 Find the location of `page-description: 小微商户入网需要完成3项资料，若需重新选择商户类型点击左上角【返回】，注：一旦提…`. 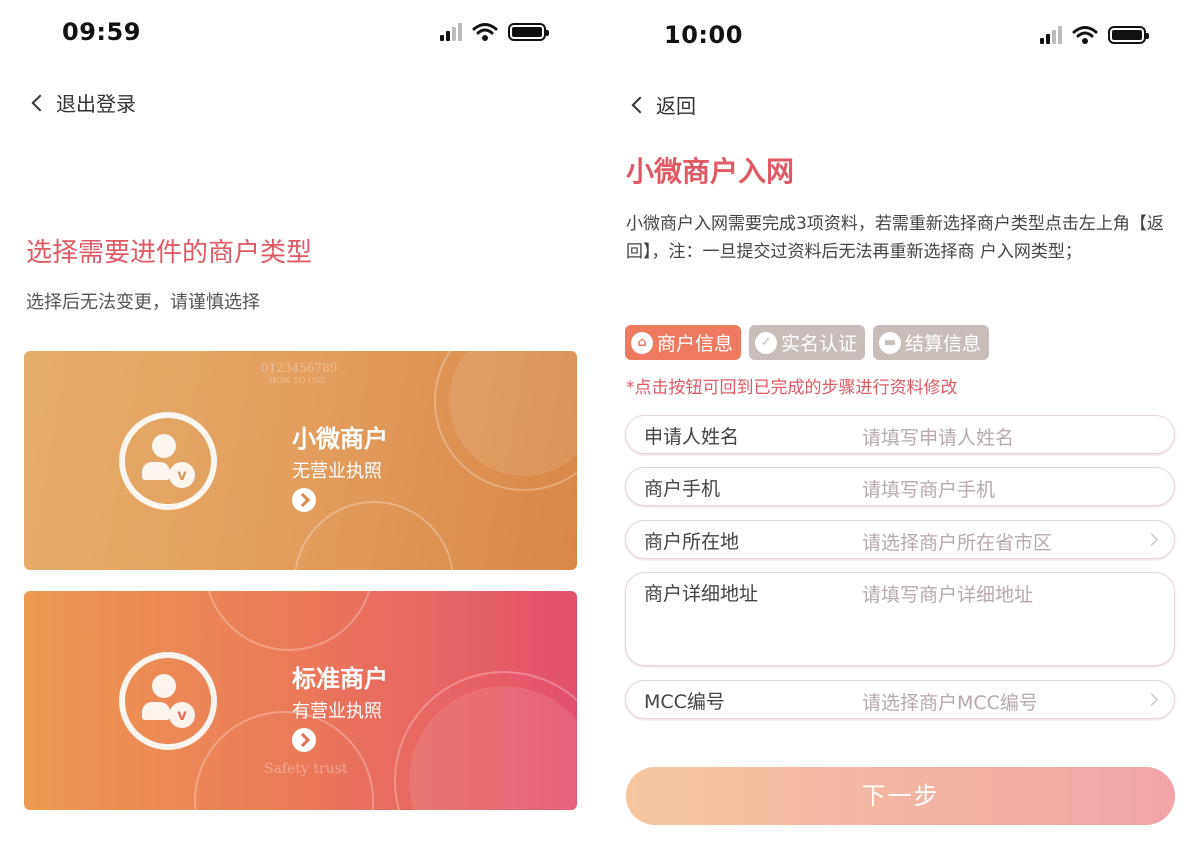

page-description: 小微商户入网需要完成3项资料，若需重新选择商户类型点击左上角【返回】，注：一旦提… is located at coordinates (895, 238).